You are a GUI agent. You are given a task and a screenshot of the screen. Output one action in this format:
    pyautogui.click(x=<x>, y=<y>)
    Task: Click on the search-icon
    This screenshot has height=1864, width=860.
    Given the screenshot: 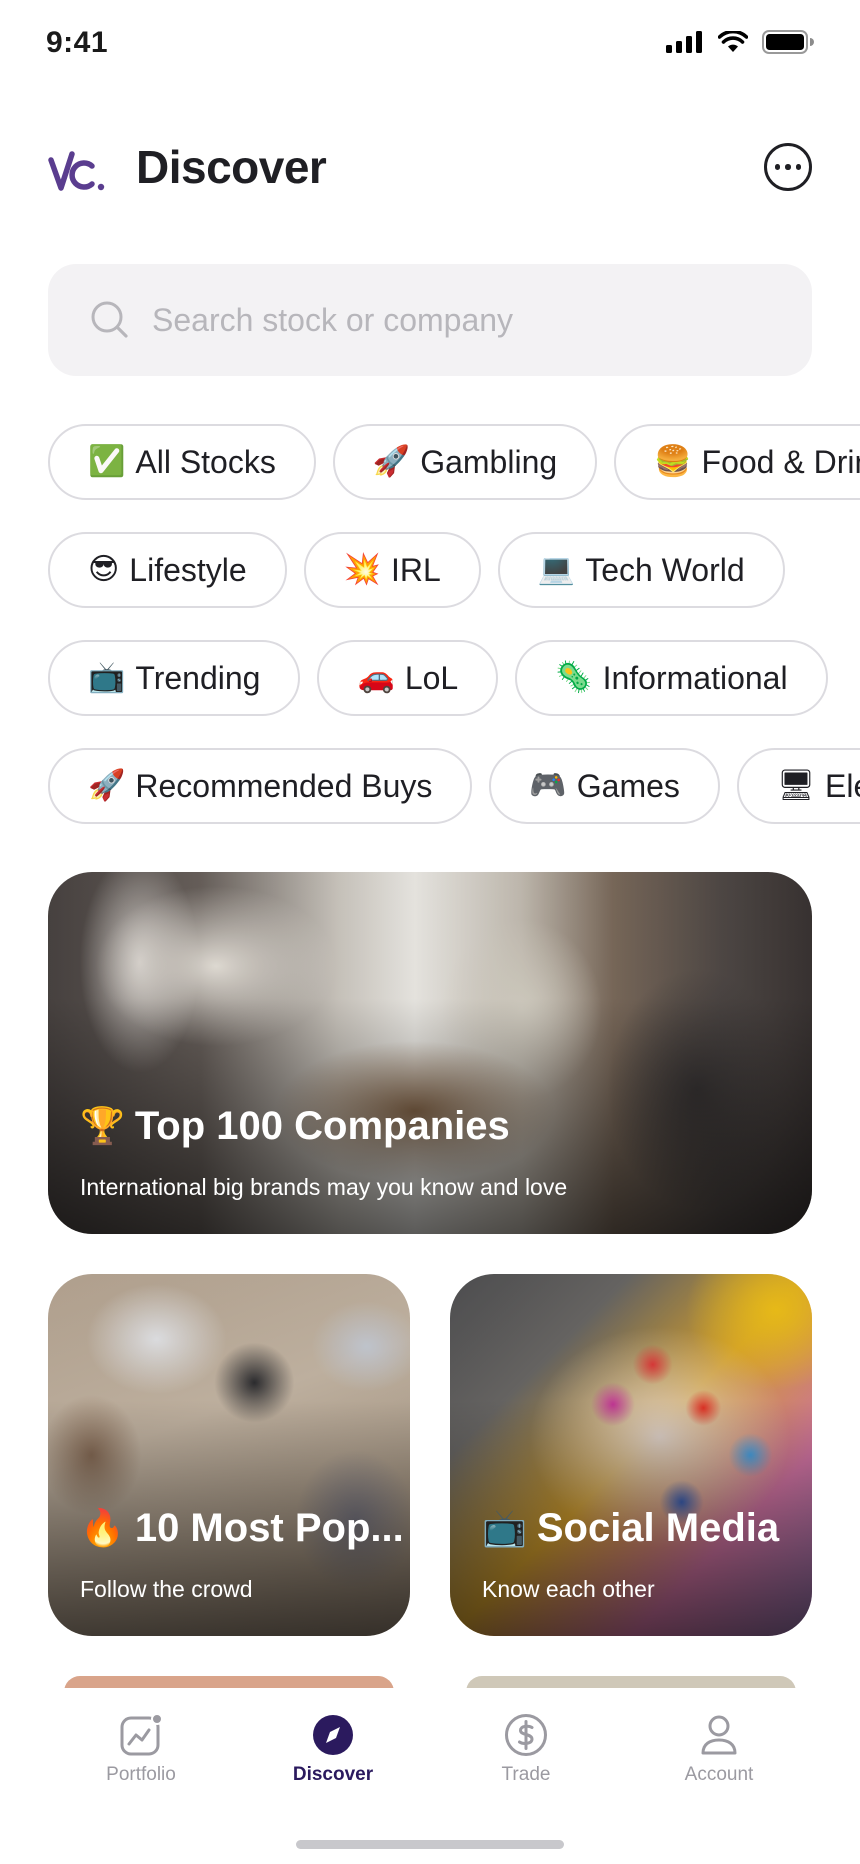 What is the action you would take?
    pyautogui.click(x=109, y=319)
    